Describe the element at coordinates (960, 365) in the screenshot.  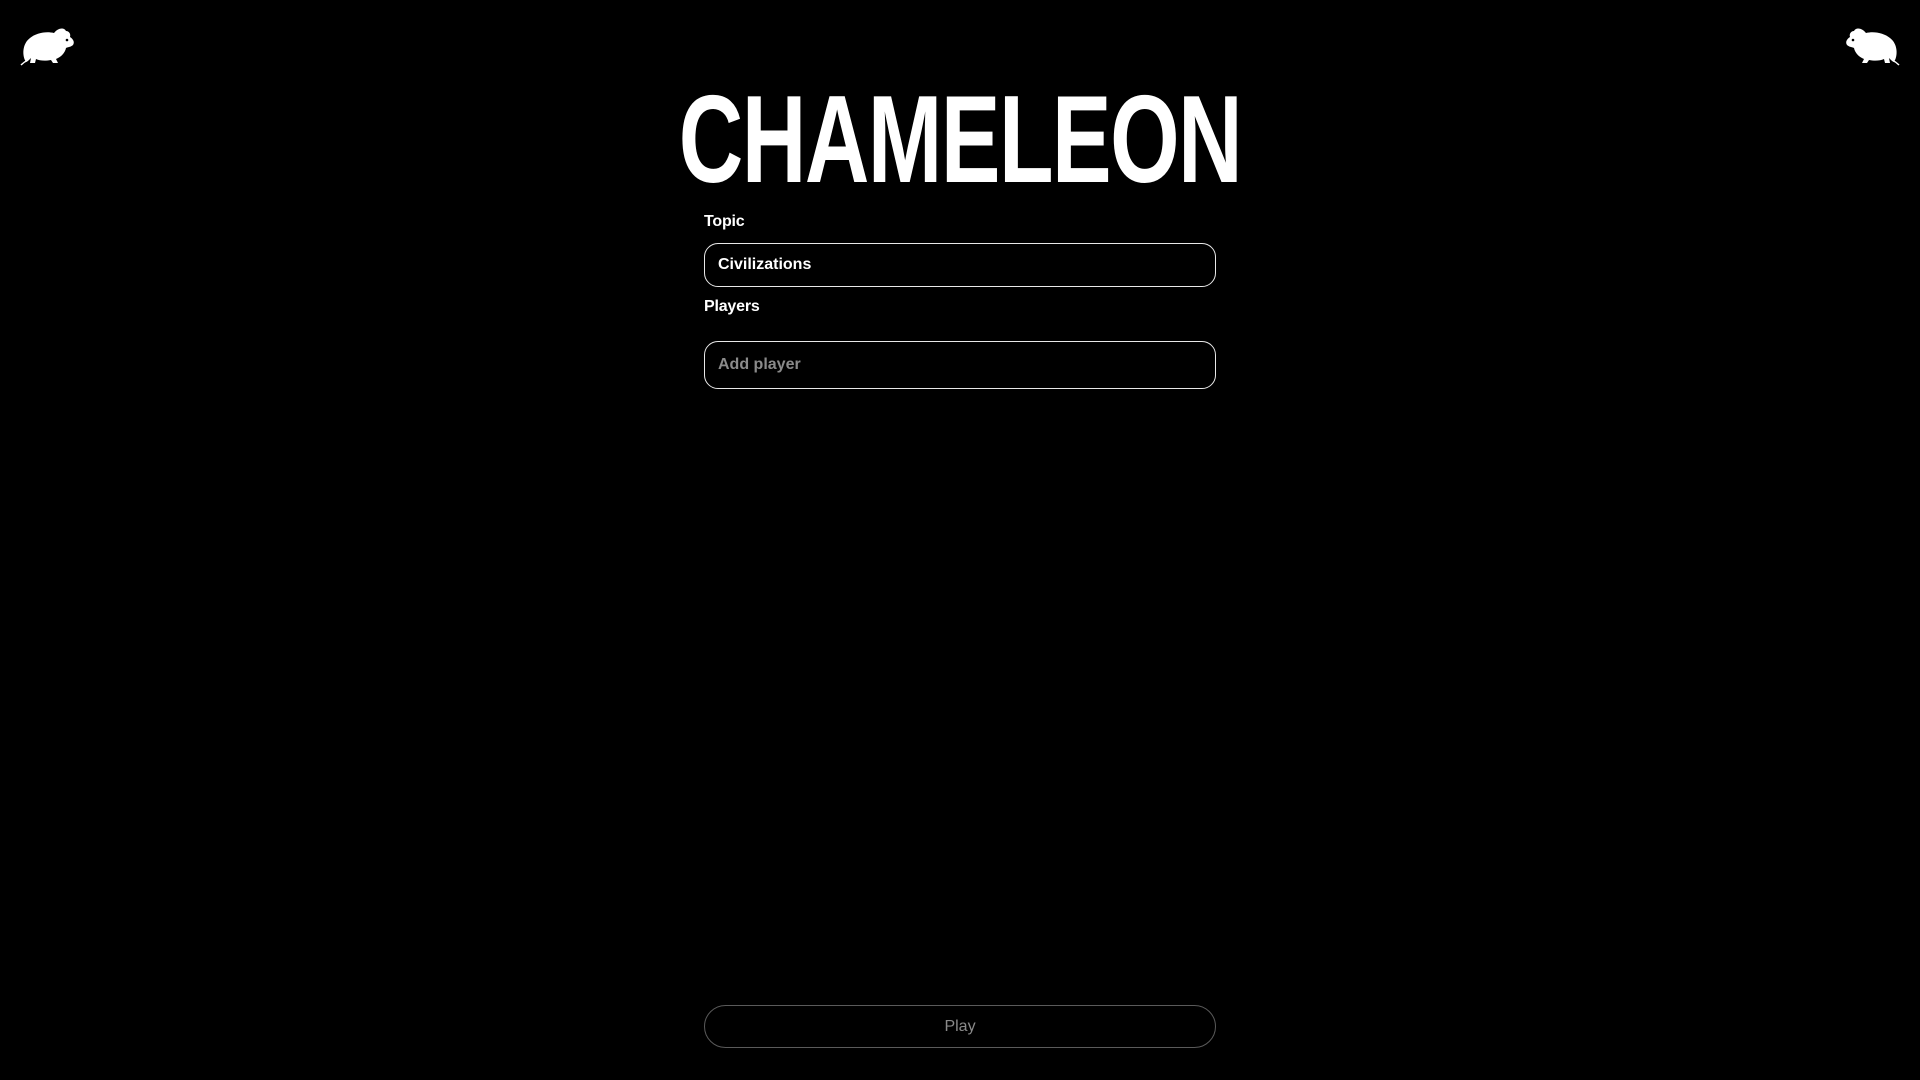
I see `add-player-input` at that location.